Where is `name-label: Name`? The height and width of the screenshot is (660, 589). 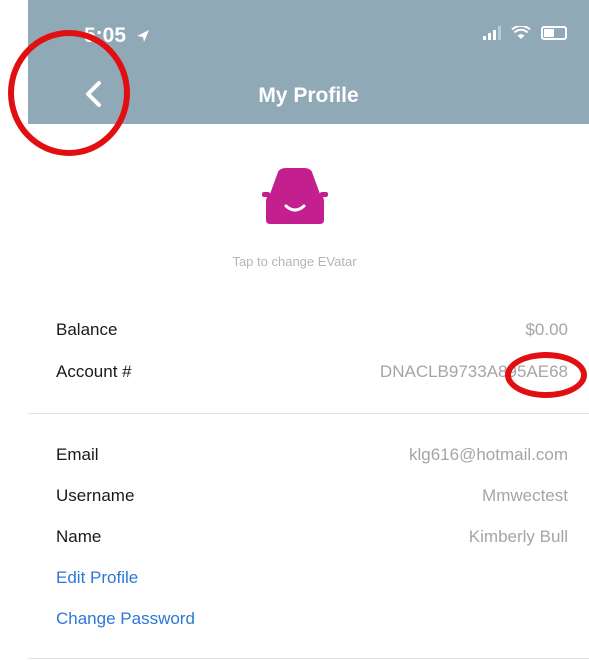 name-label: Name is located at coordinates (79, 536).